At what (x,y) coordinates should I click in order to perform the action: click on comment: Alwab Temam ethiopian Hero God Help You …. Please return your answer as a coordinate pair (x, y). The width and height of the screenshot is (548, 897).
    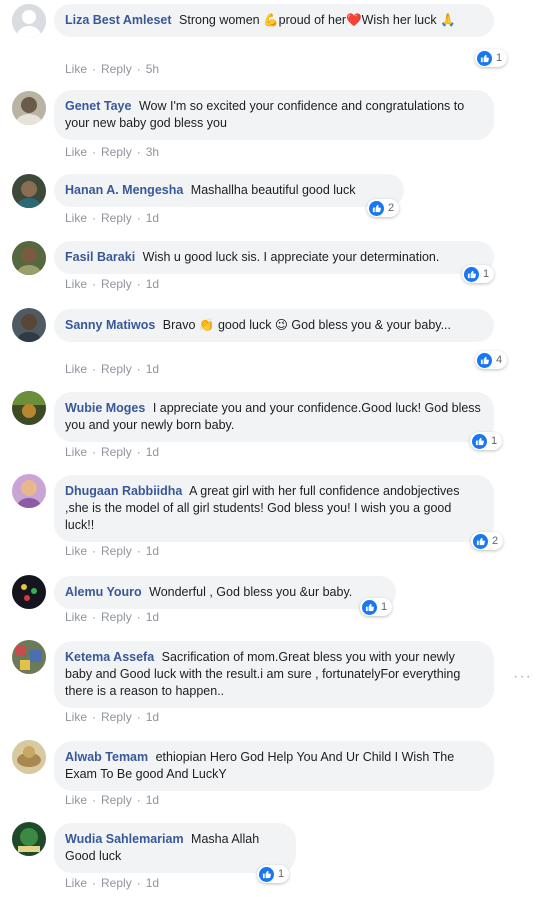
    Looking at the image, I should click on (274, 776).